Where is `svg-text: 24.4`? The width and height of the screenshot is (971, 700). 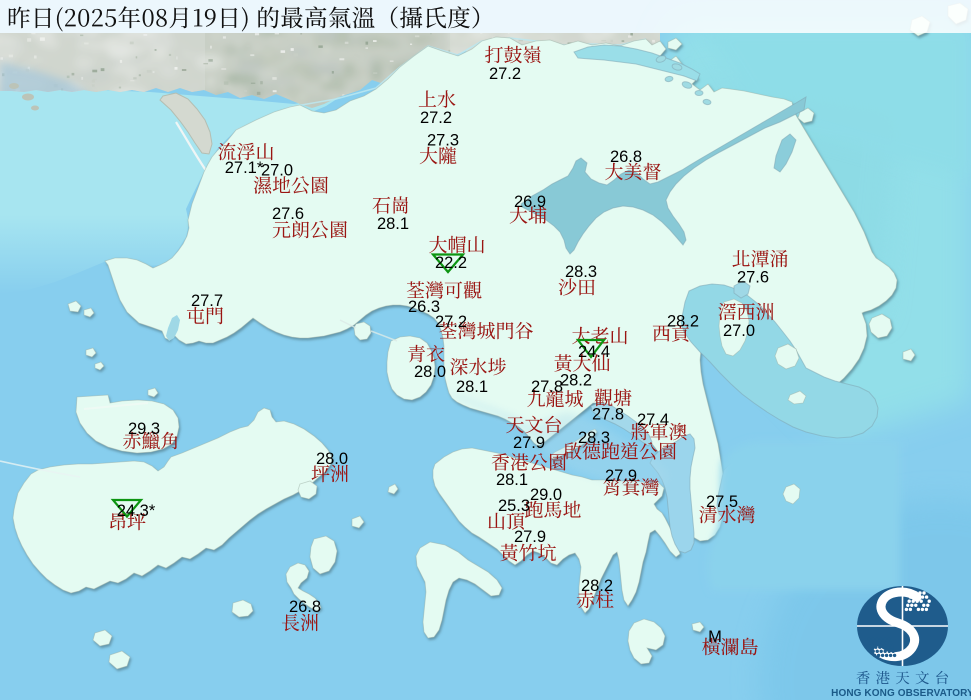 svg-text: 24.4 is located at coordinates (594, 352).